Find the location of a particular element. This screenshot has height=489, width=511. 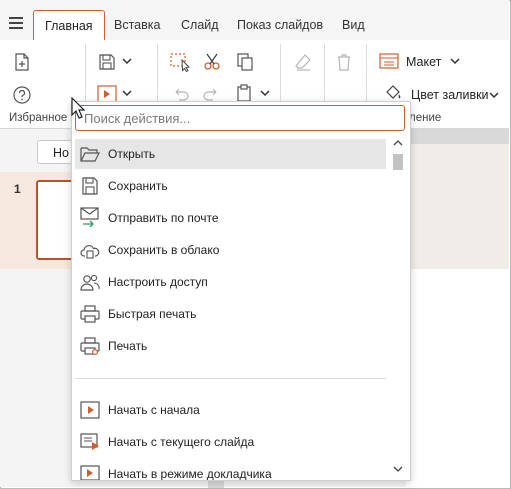

menu-item-start-beginning: Начать с начала is located at coordinates (230, 410).